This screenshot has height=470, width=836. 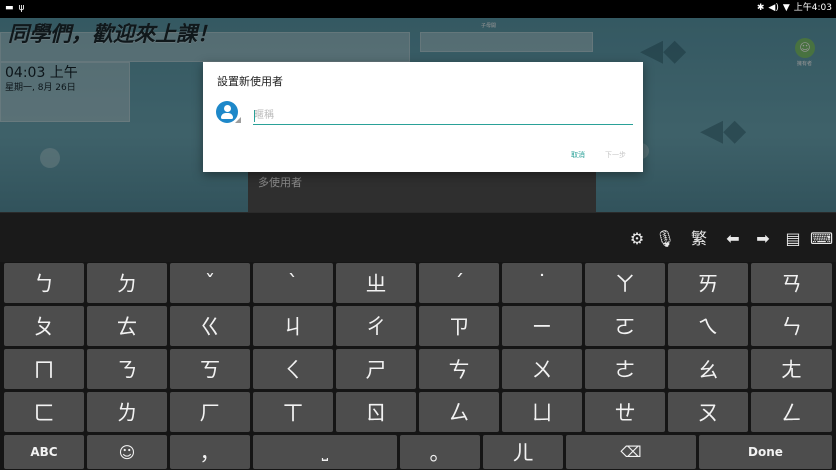 What do you see at coordinates (760, 8) in the screenshot?
I see `bluetooth-icon: ✱` at bounding box center [760, 8].